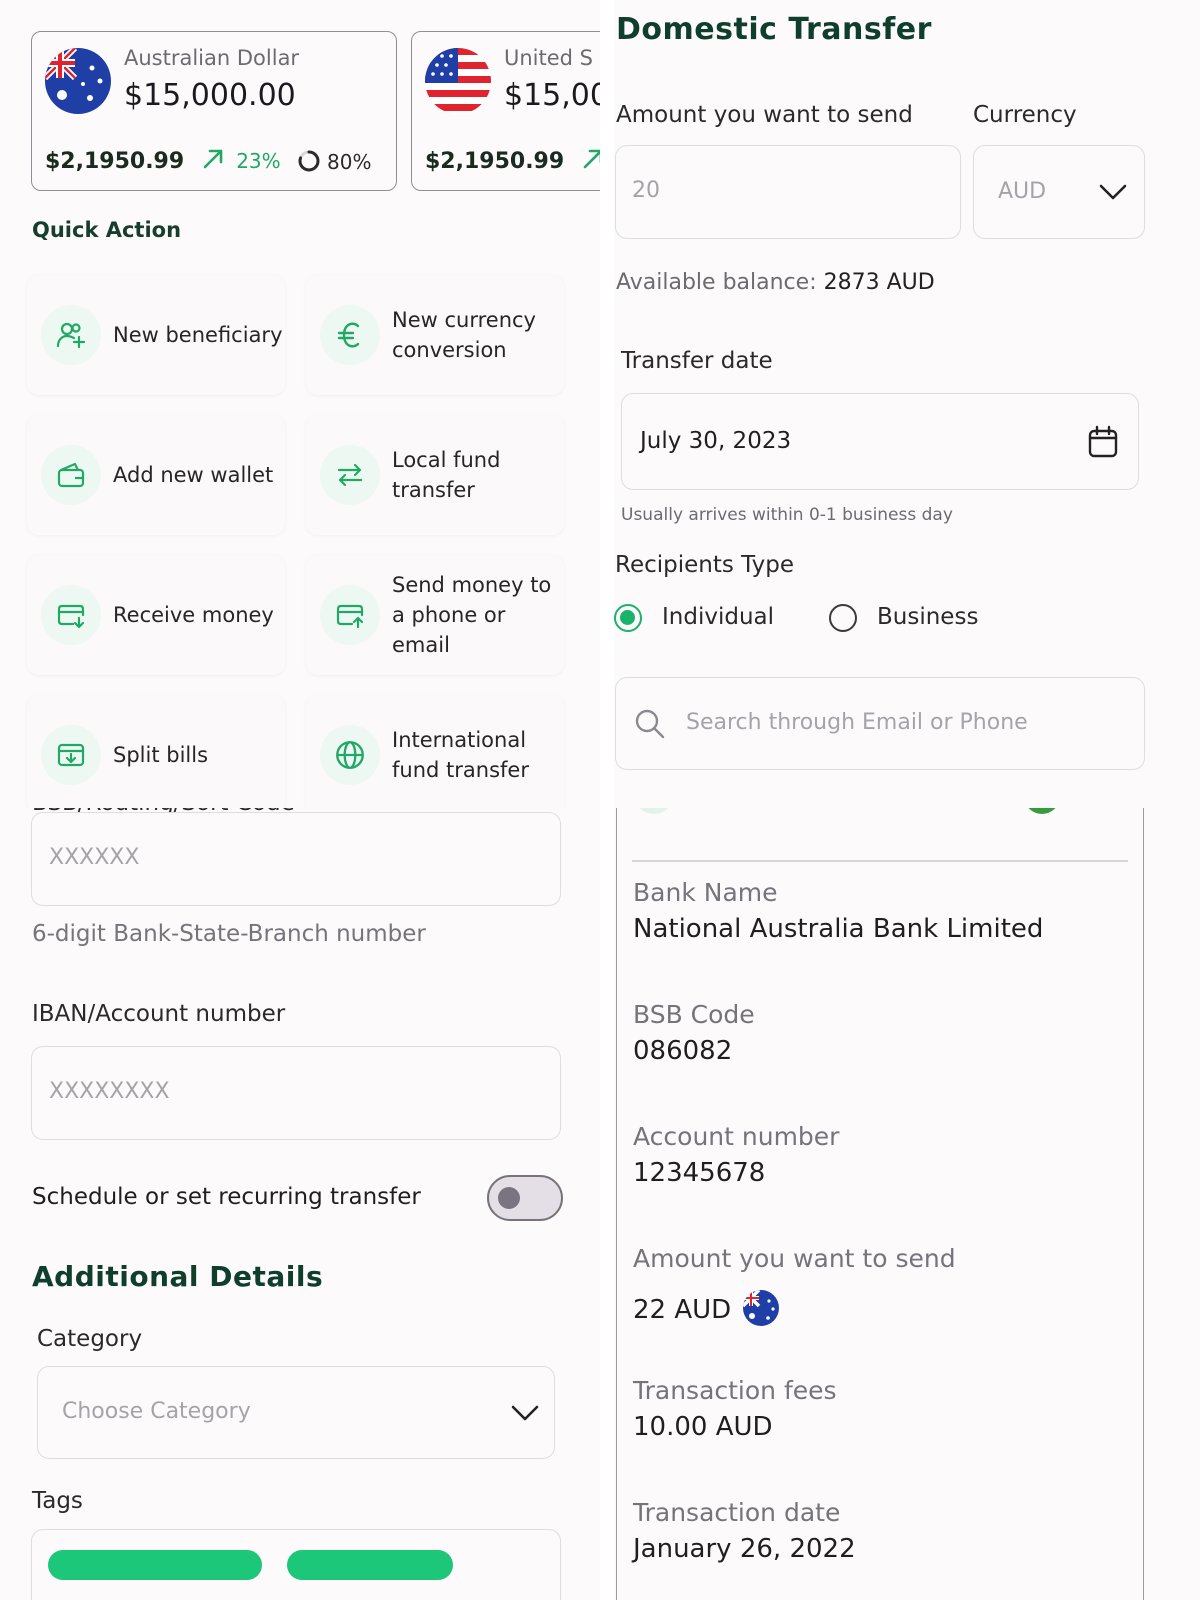 The width and height of the screenshot is (1200, 1600). Describe the element at coordinates (226, 1197) in the screenshot. I see `schedule-label: Schedule or set recurring transfer` at that location.